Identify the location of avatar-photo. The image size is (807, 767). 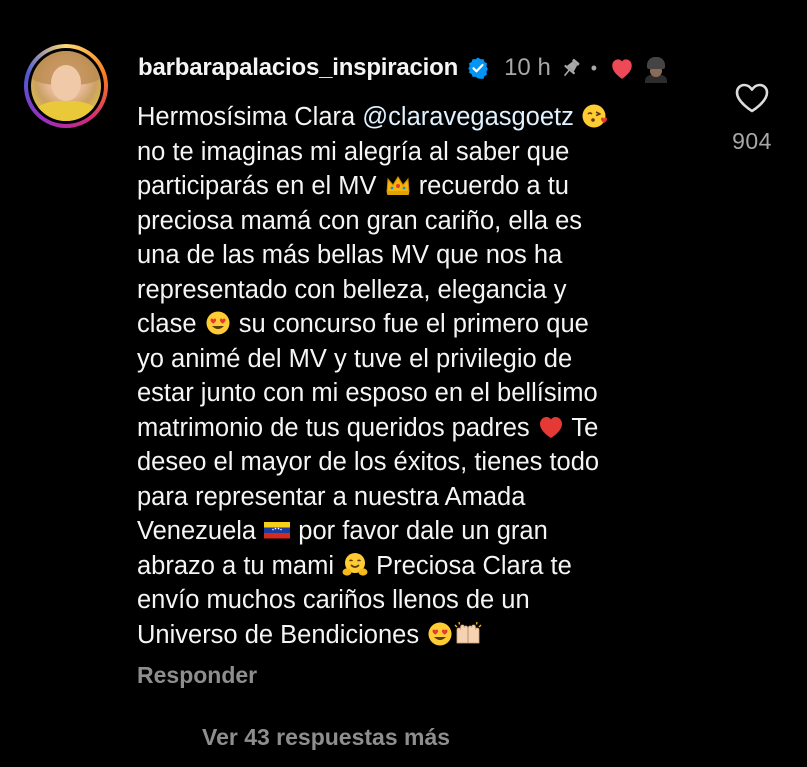
(66, 86).